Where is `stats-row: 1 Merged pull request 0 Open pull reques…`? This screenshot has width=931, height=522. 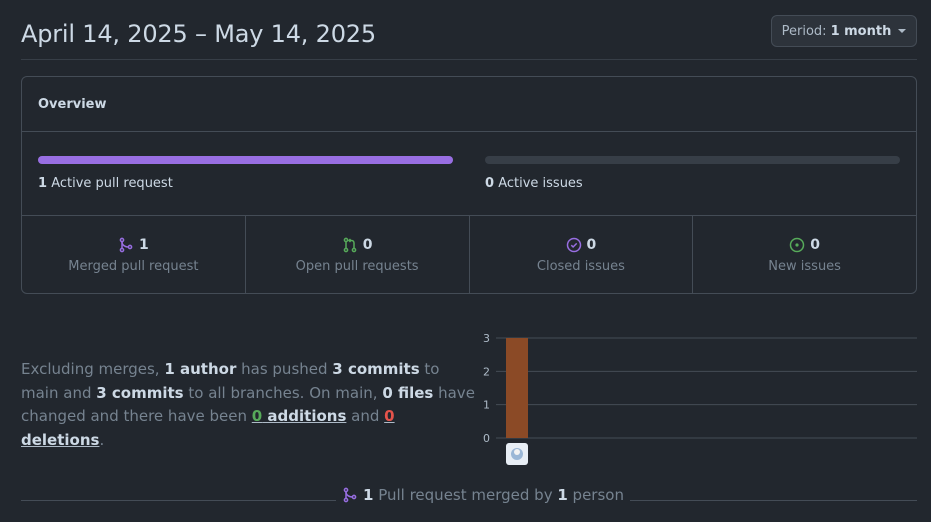 stats-row: 1 Merged pull request 0 Open pull reques… is located at coordinates (469, 254).